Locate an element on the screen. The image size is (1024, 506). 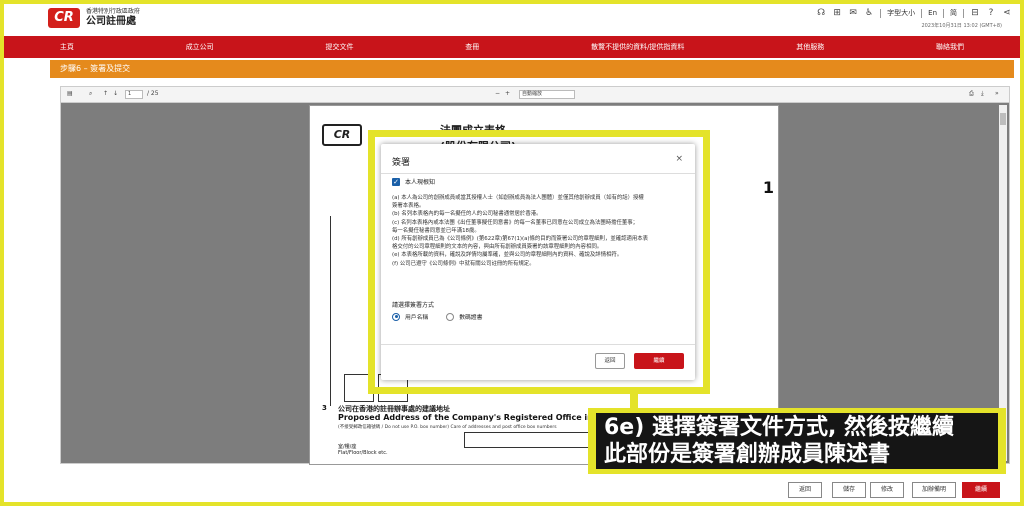
close-icon: × is located at coordinates (679, 159).